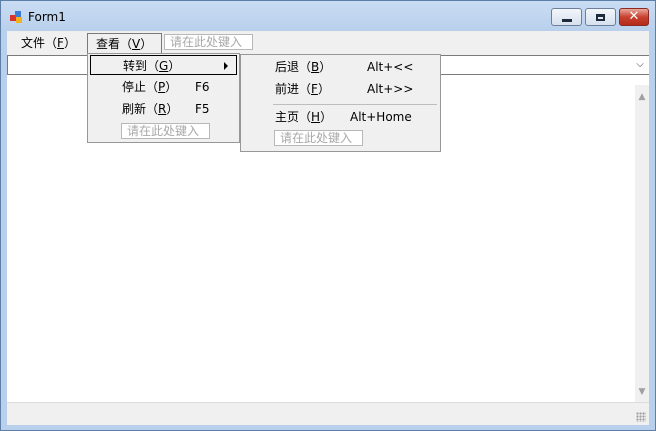 Image resolution: width=656 pixels, height=431 pixels. What do you see at coordinates (328, 43) in the screenshot?
I see `menu-bar: 文件（F） 查看（V） 请在此处键入` at bounding box center [328, 43].